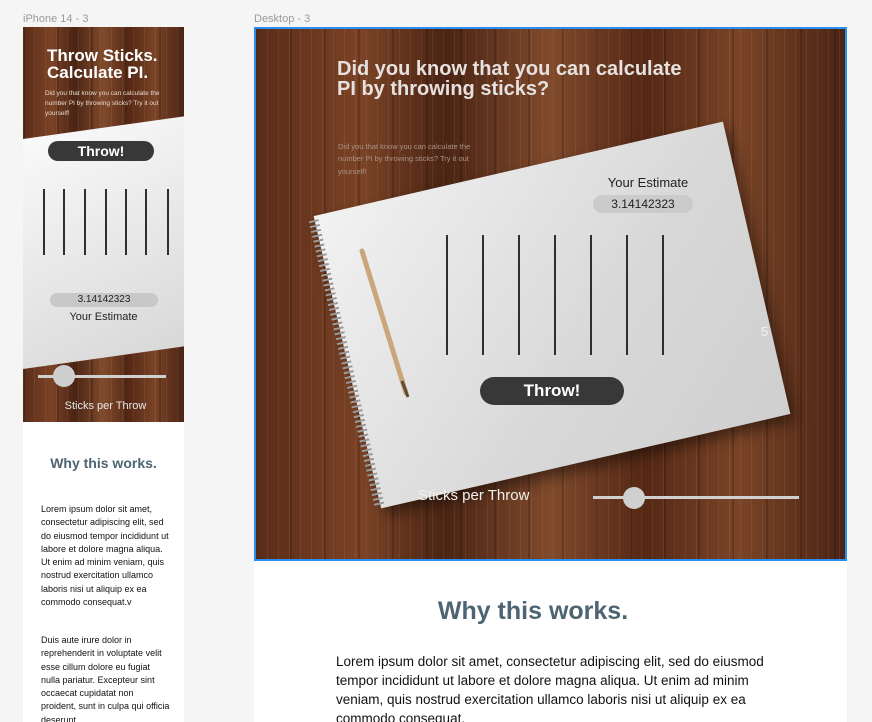  What do you see at coordinates (648, 182) in the screenshot?
I see `desktop-estimate-label: Your Estimate` at bounding box center [648, 182].